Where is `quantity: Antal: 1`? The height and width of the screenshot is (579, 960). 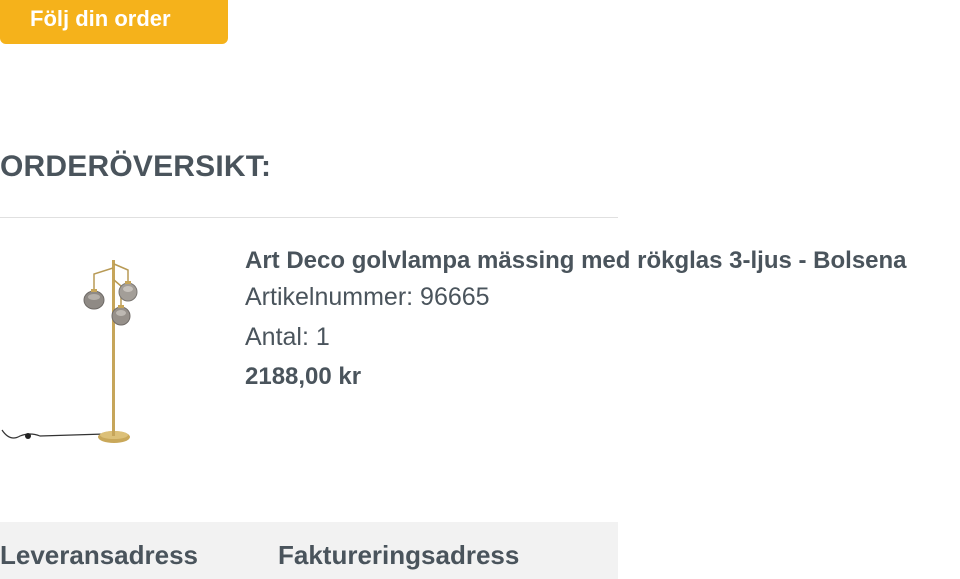
quantity: Antal: 1 is located at coordinates (287, 337).